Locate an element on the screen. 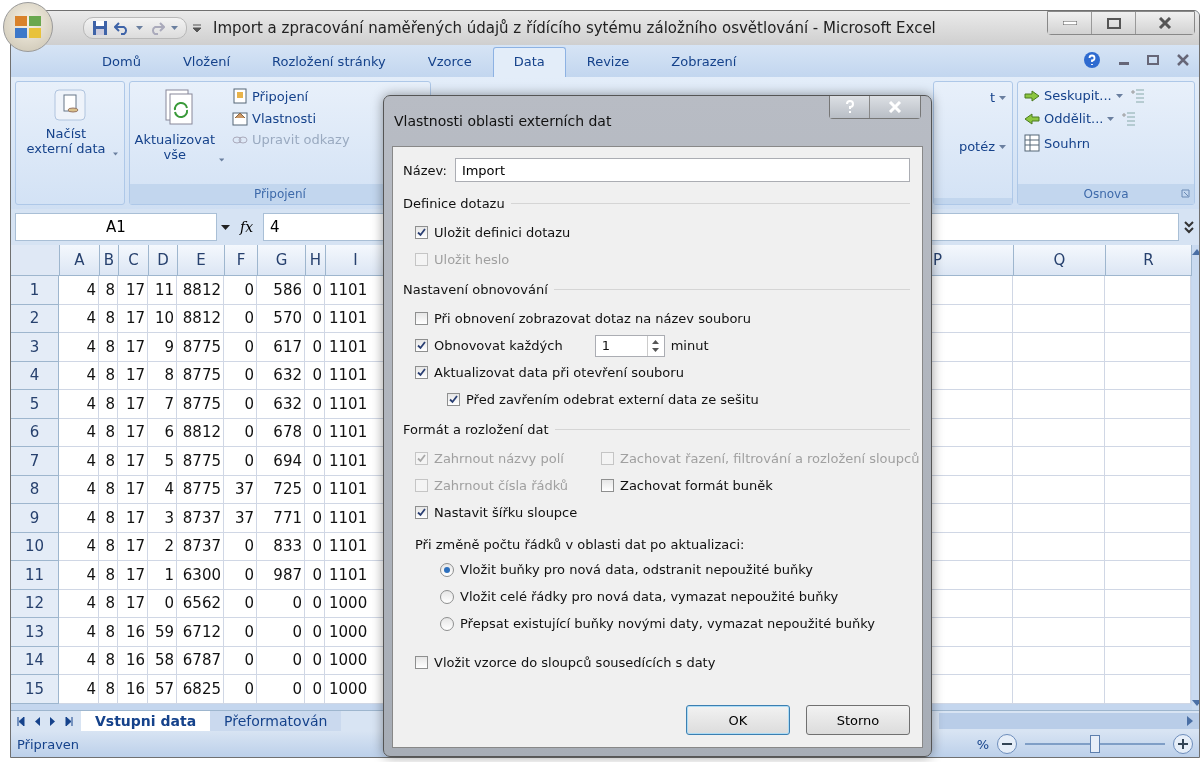  row-header: 9 is located at coordinates (35, 518).